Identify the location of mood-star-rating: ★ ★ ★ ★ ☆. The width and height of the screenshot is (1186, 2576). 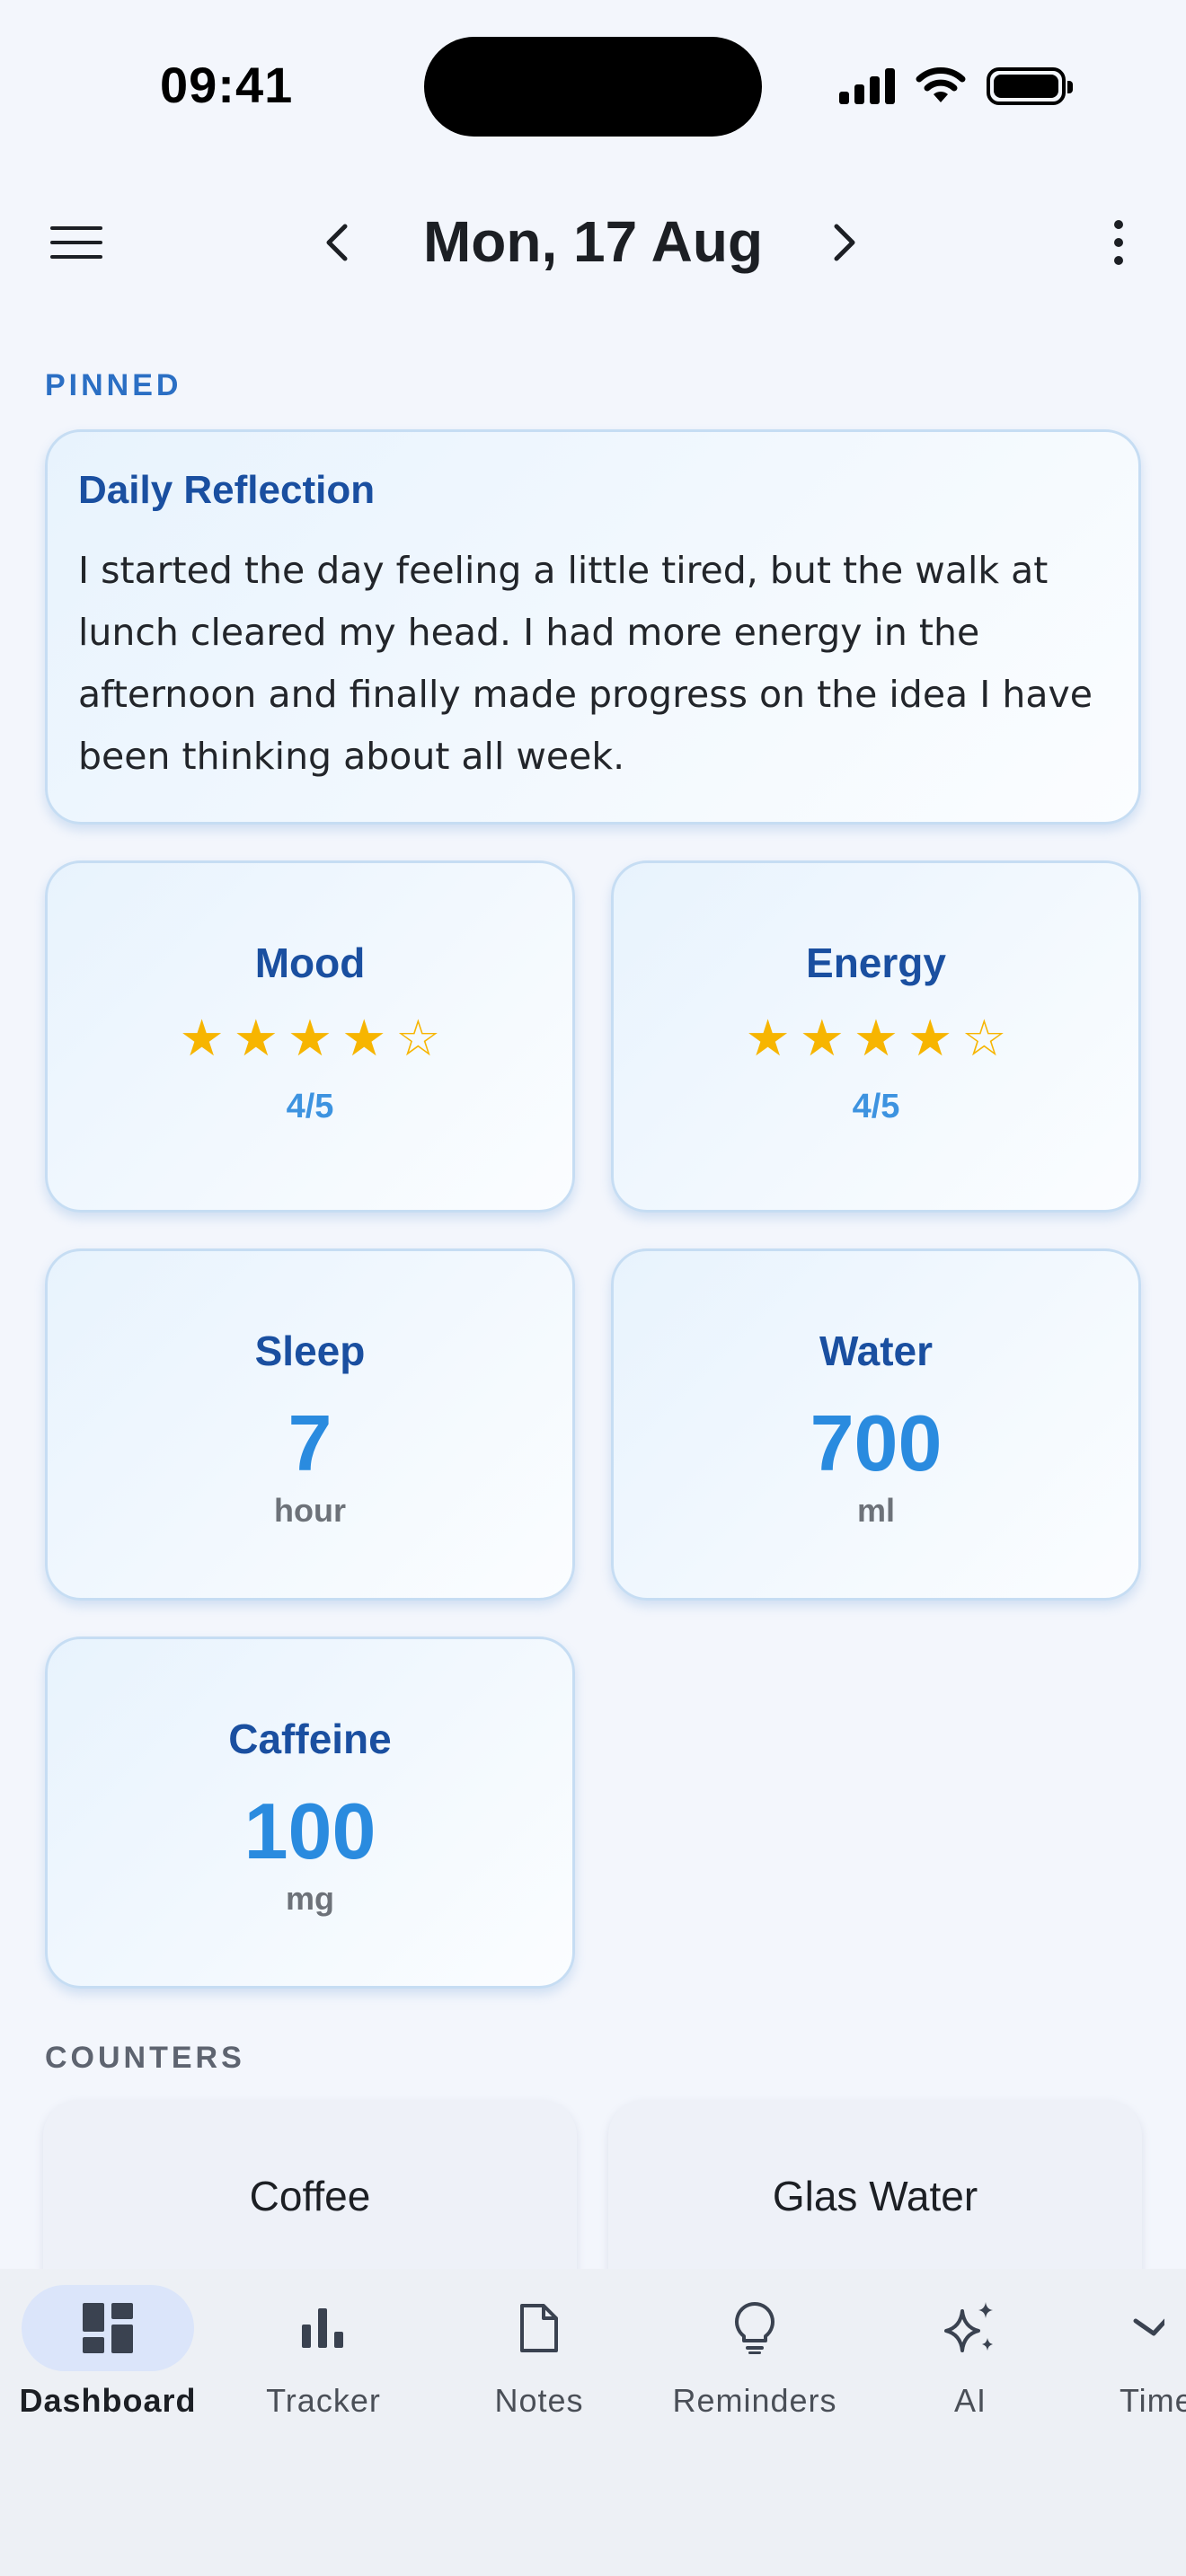
(310, 1039).